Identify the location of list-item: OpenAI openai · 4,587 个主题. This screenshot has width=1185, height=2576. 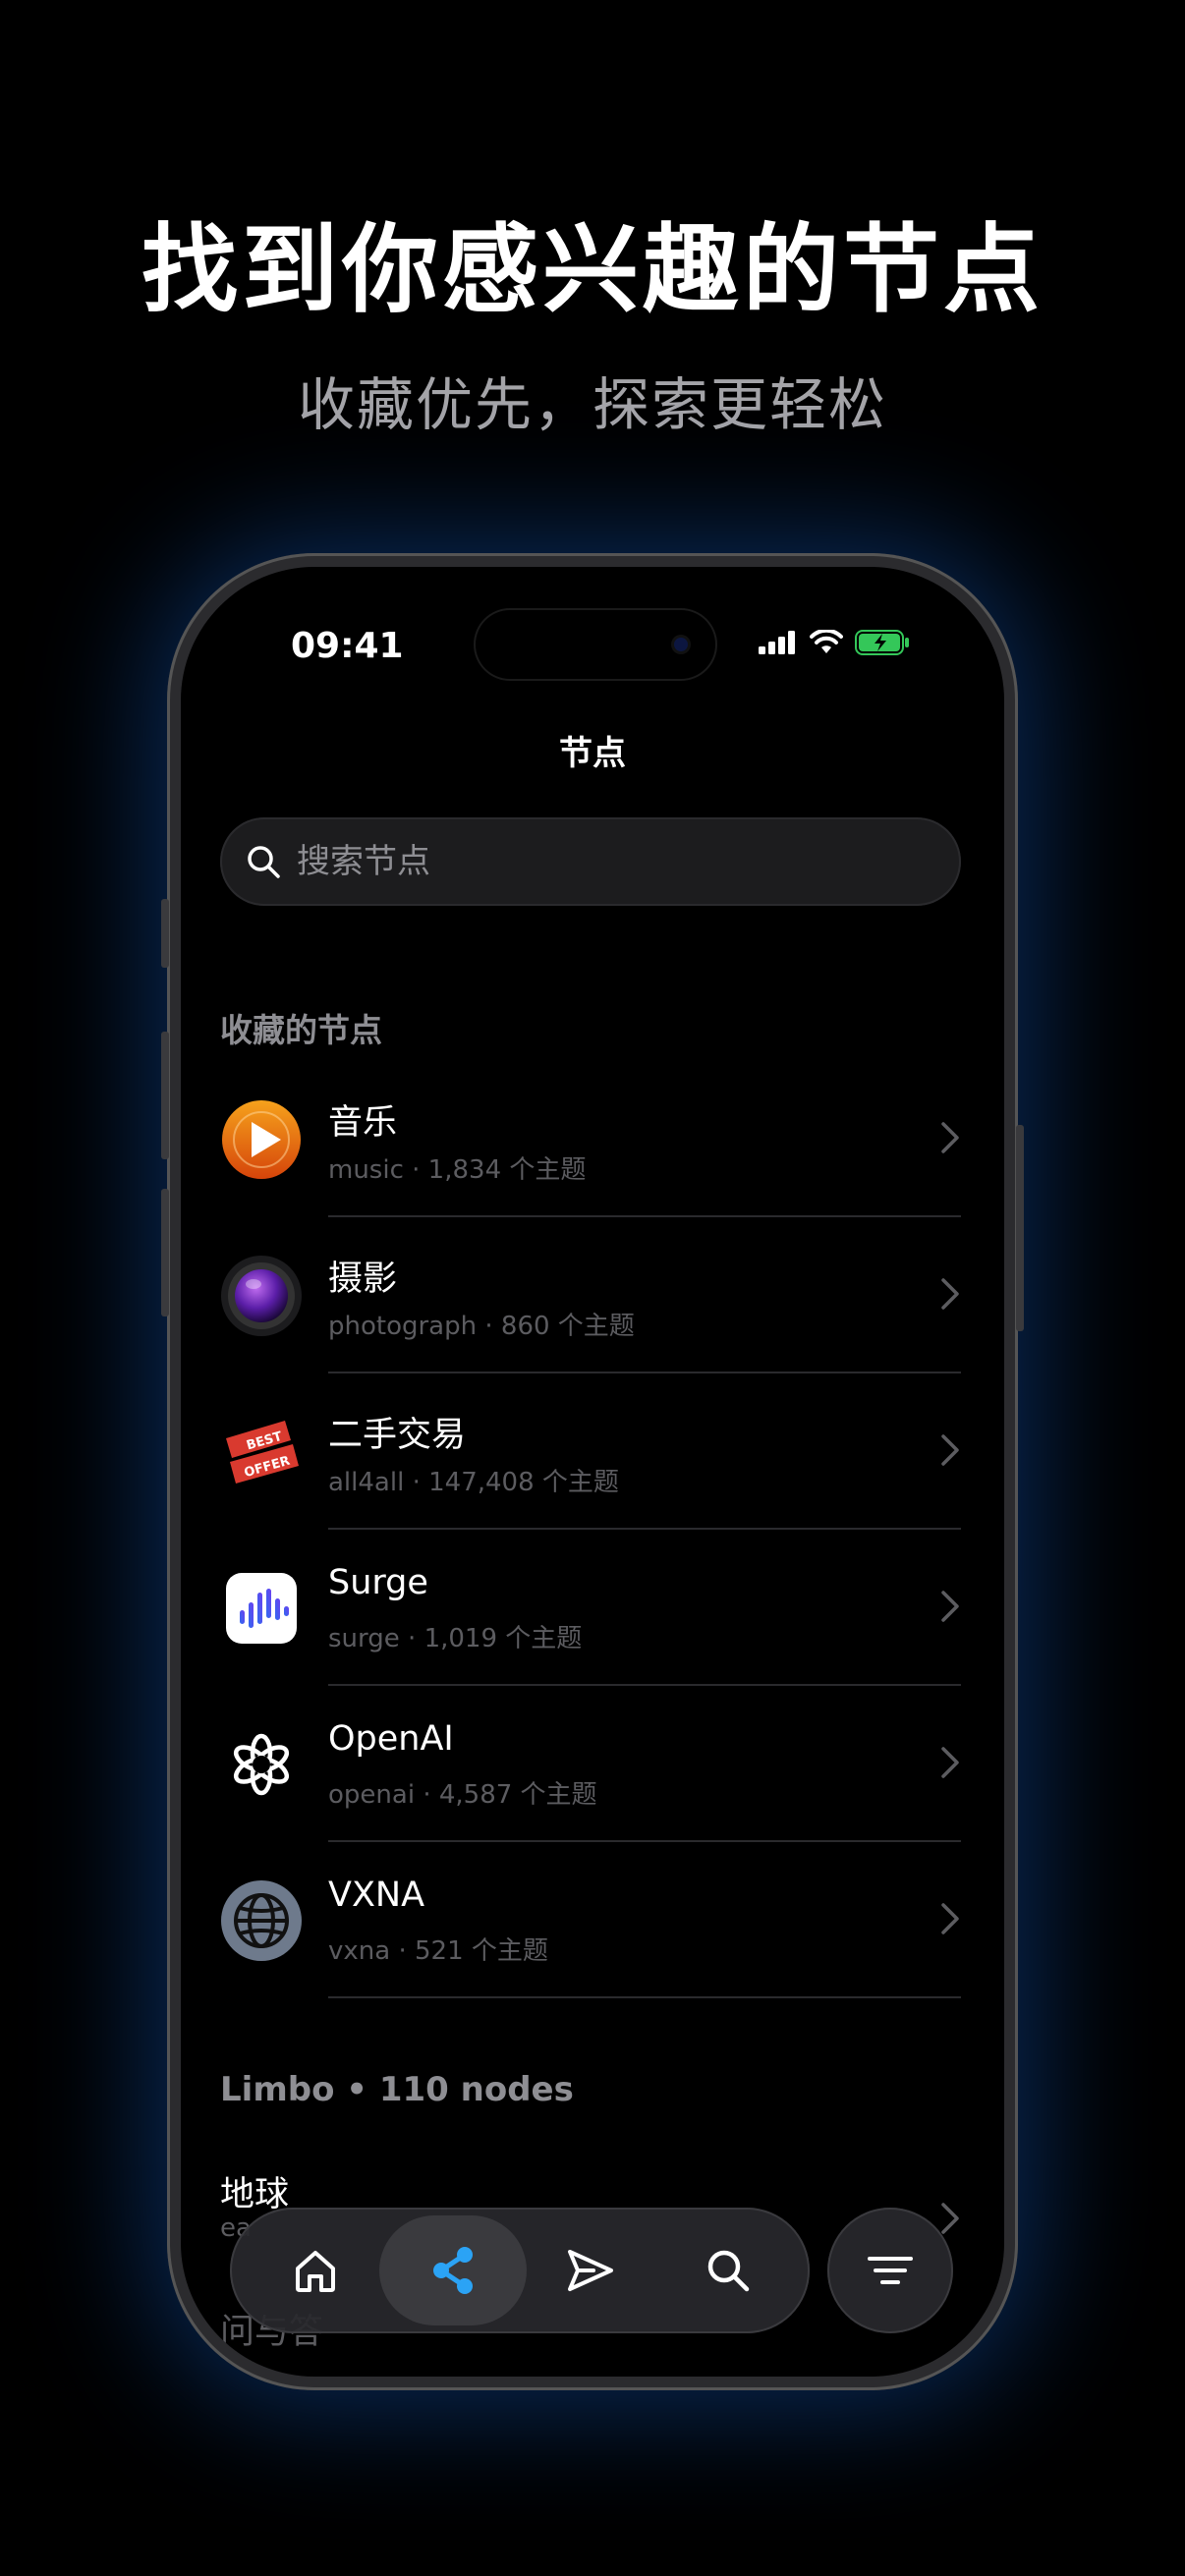
(591, 1764).